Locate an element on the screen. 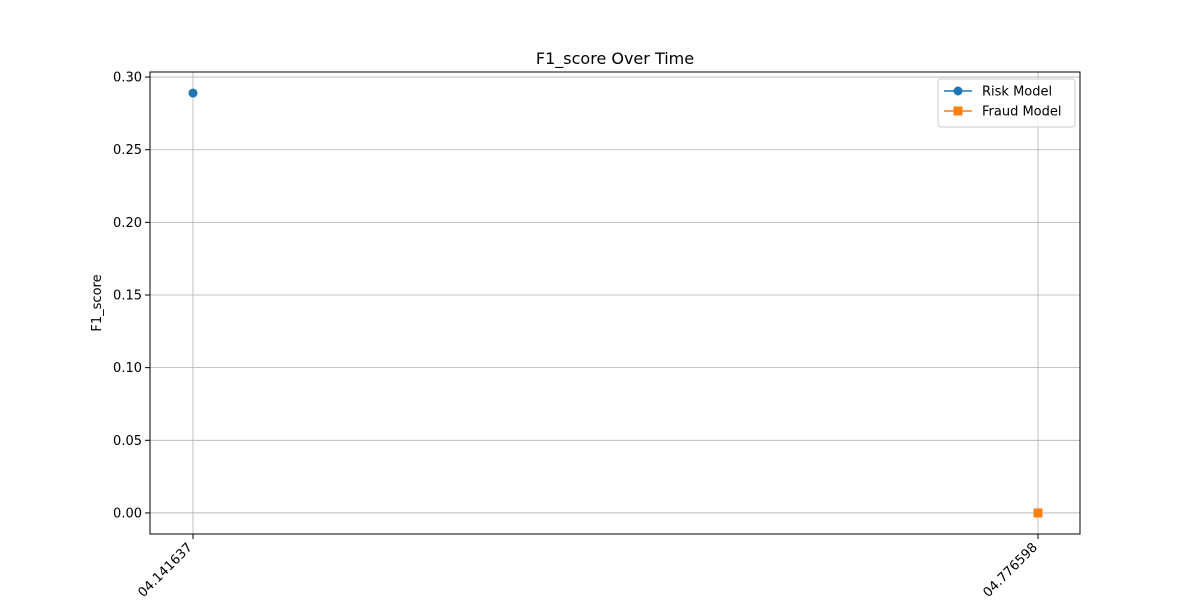 The width and height of the screenshot is (1200, 604). x-tick-label: 04.776598 is located at coordinates (1011, 570).